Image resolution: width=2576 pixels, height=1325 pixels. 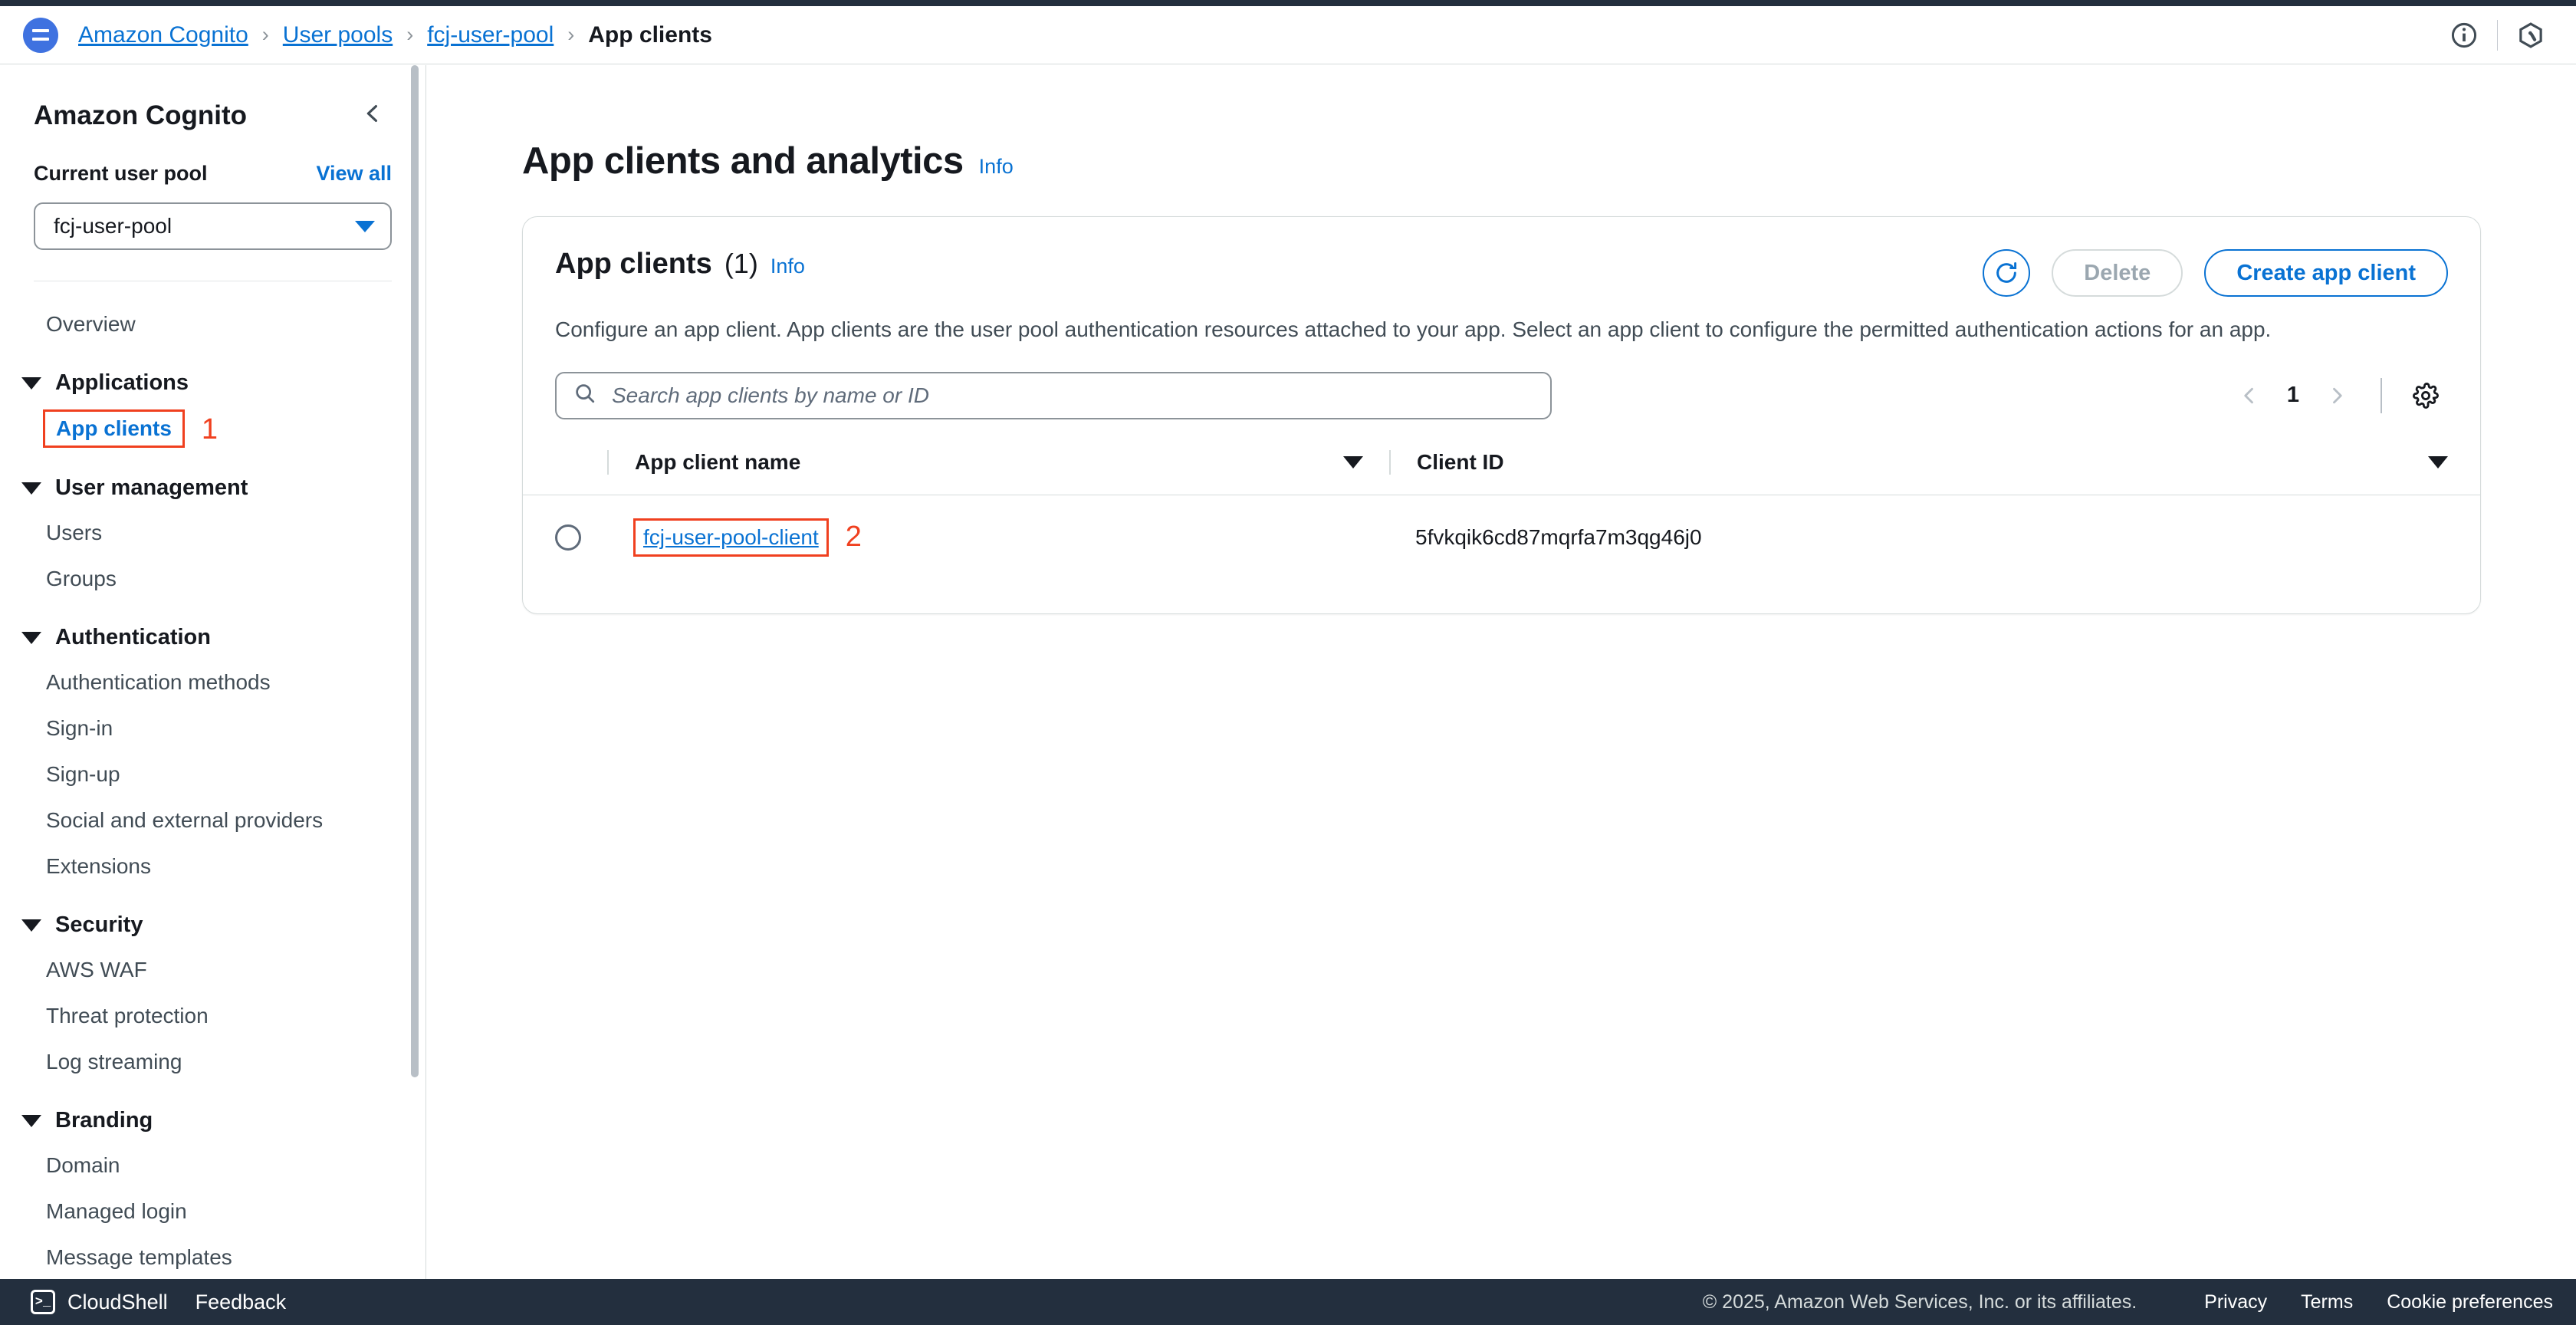 I want to click on sidebar-group-label: User management, so click(x=151, y=488).